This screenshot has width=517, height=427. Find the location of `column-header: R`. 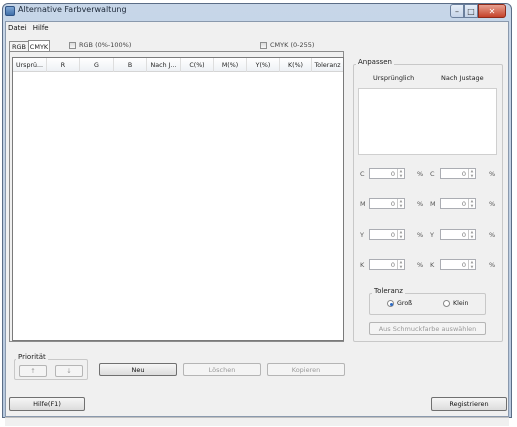

column-header: R is located at coordinates (63, 65).